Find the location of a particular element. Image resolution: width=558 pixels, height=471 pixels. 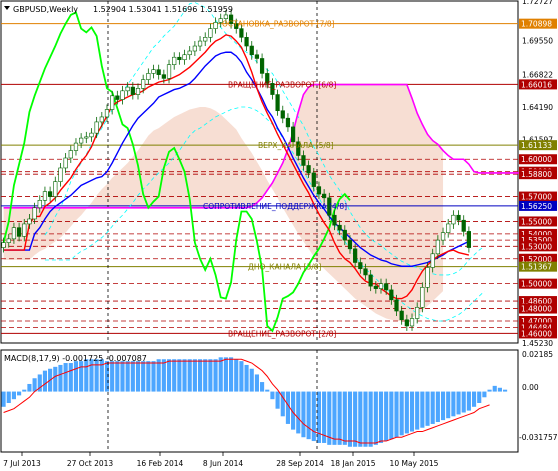

level-tag-text-16: 1.48000 is located at coordinates (536, 309).